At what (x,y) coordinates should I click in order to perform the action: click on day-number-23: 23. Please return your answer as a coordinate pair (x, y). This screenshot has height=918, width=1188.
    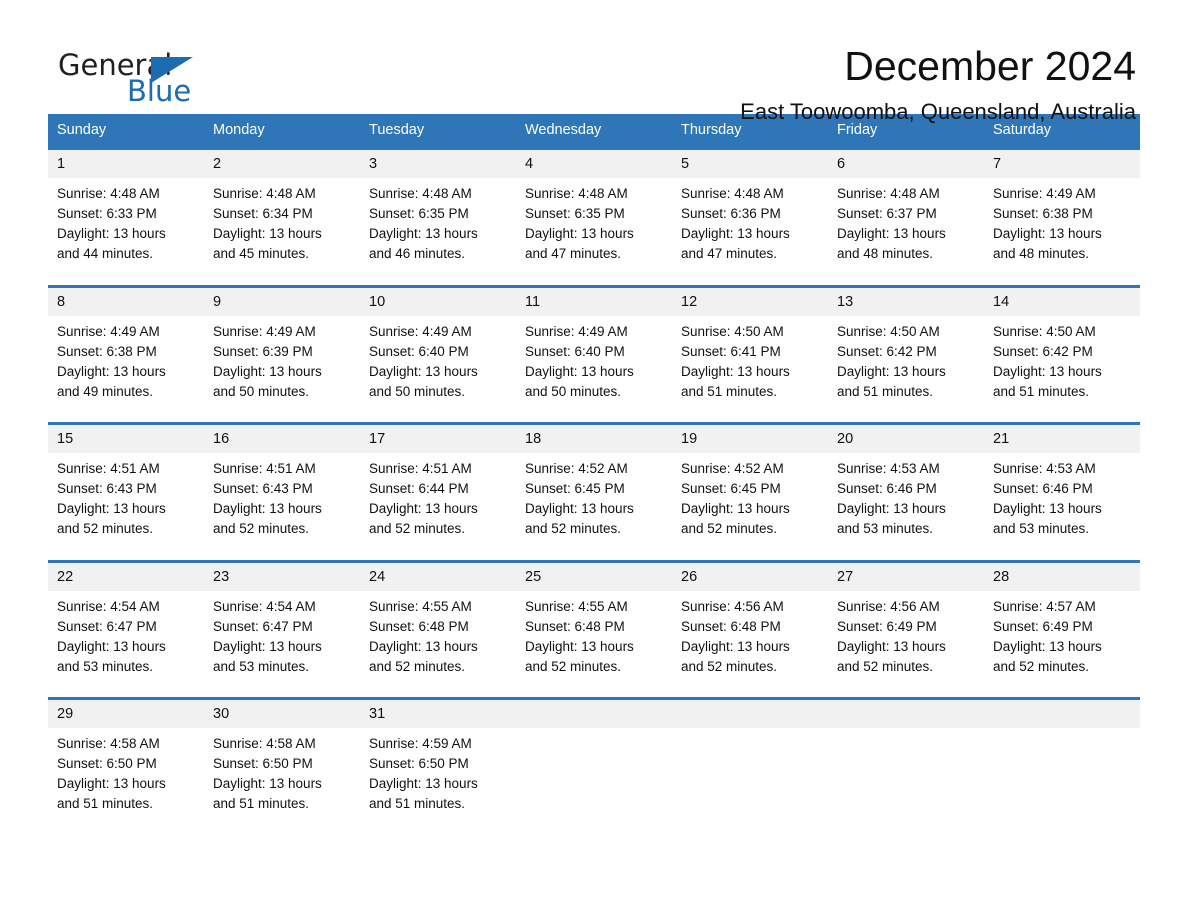
    Looking at the image, I should click on (282, 575).